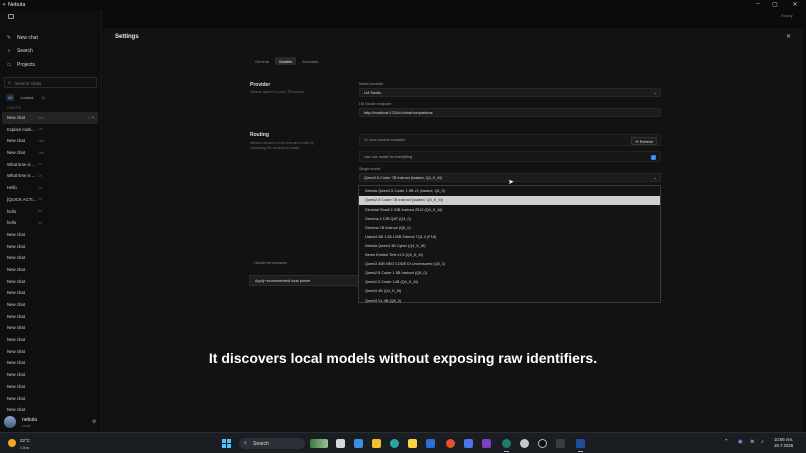  What do you see at coordinates (394, 443) in the screenshot?
I see `browser-icon` at bounding box center [394, 443].